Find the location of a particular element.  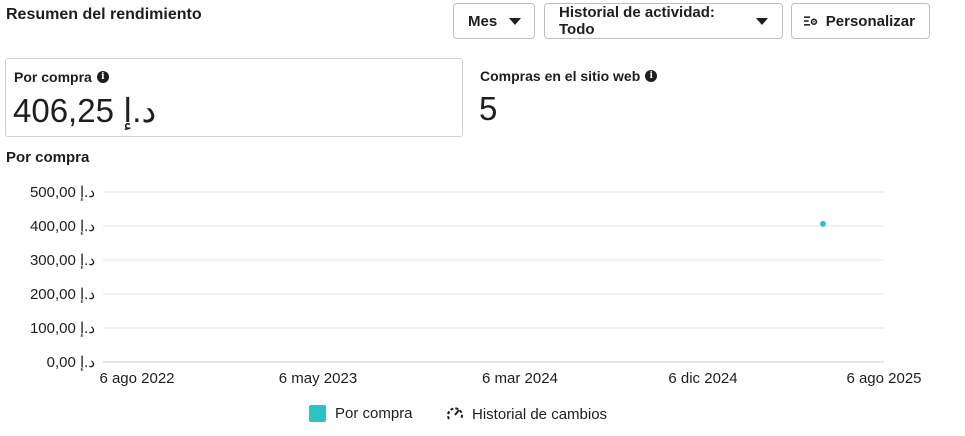

x-tick-label: 6 may 2023 is located at coordinates (318, 378).